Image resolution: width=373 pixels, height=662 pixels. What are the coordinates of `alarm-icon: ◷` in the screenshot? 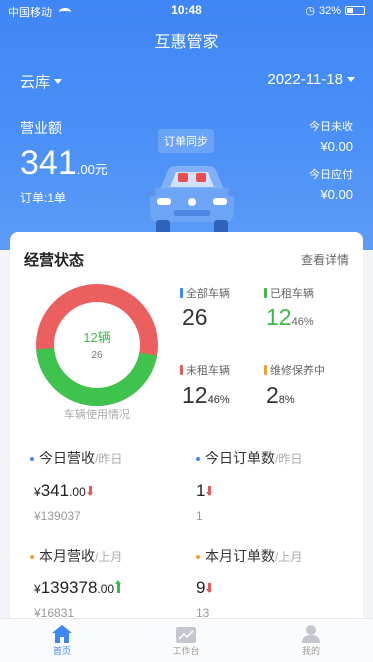 It's located at (310, 11).